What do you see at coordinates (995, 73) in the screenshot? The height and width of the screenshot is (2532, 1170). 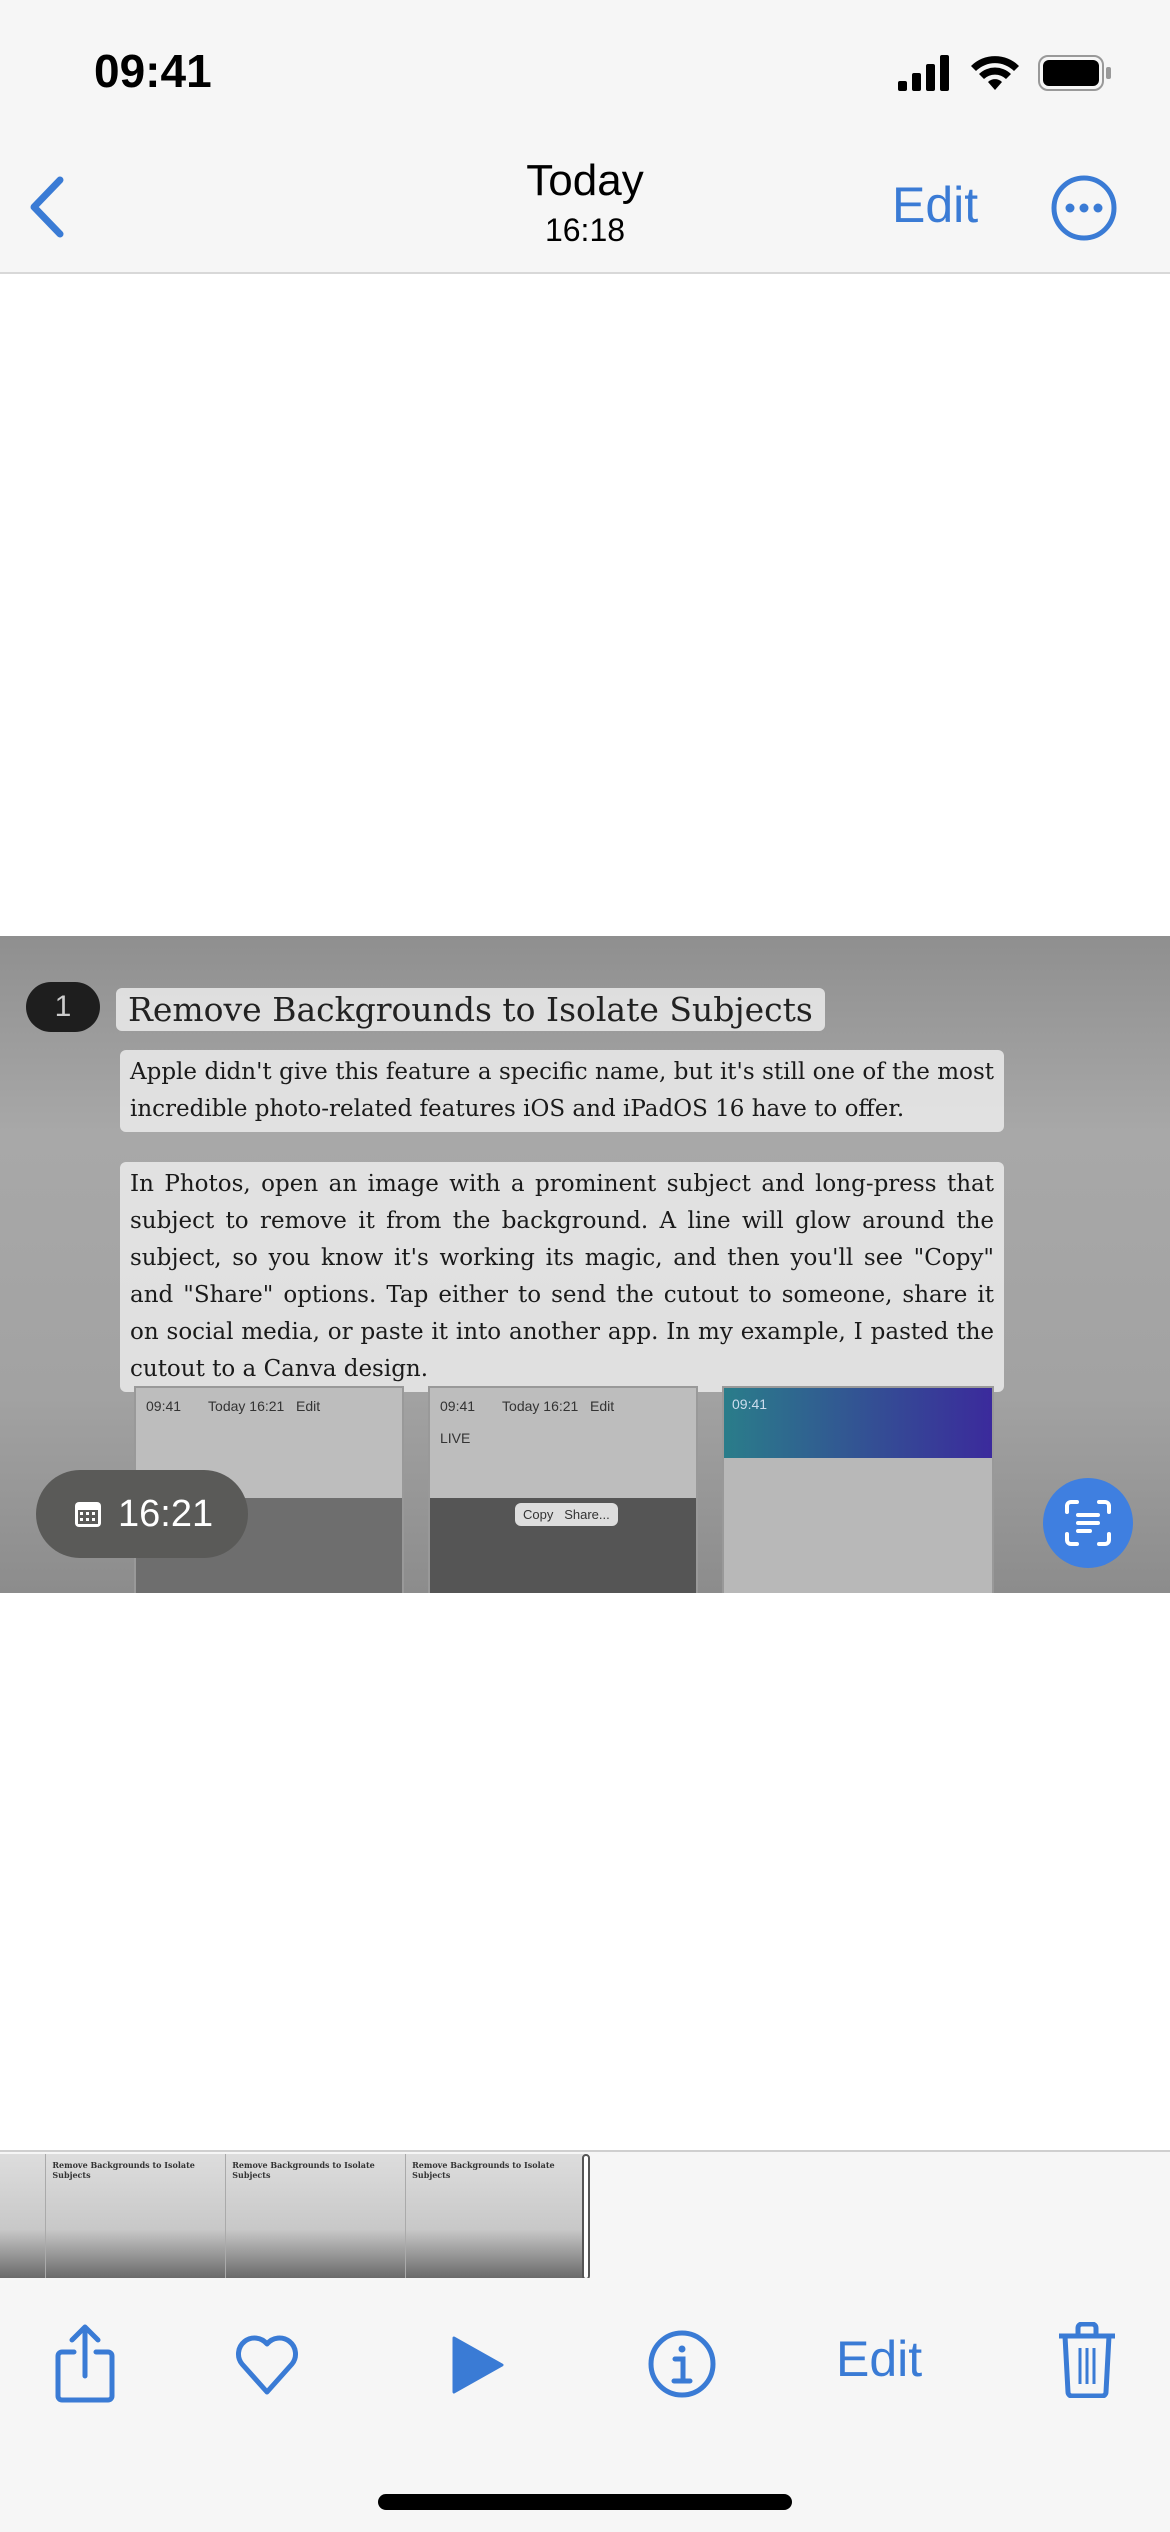 I see `wifi-icon` at bounding box center [995, 73].